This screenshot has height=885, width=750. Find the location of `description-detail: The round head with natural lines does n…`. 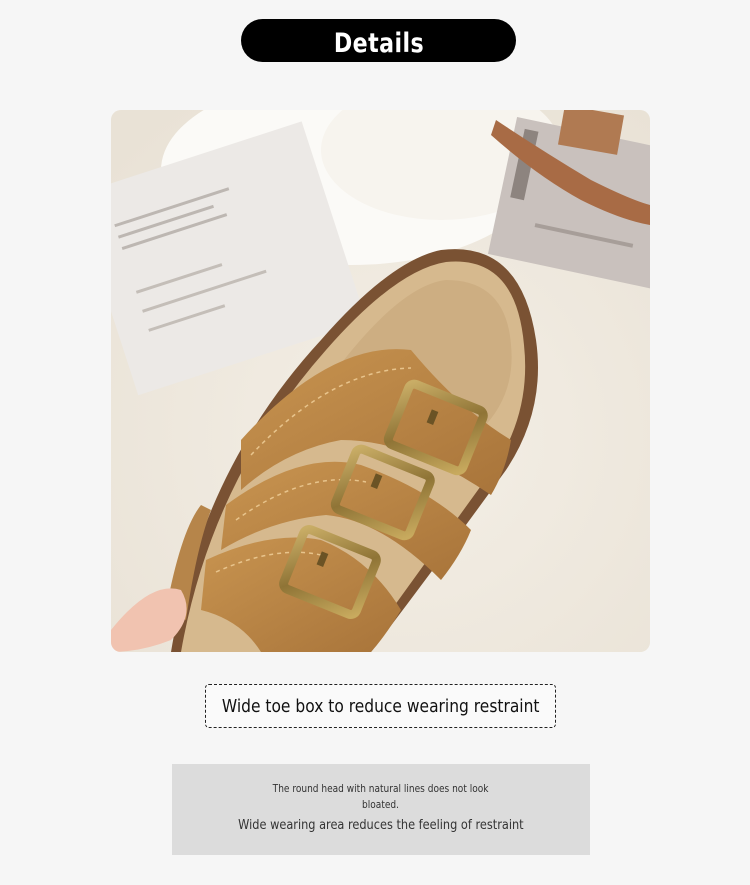

description-detail: The round head with natural lines does n… is located at coordinates (381, 797).